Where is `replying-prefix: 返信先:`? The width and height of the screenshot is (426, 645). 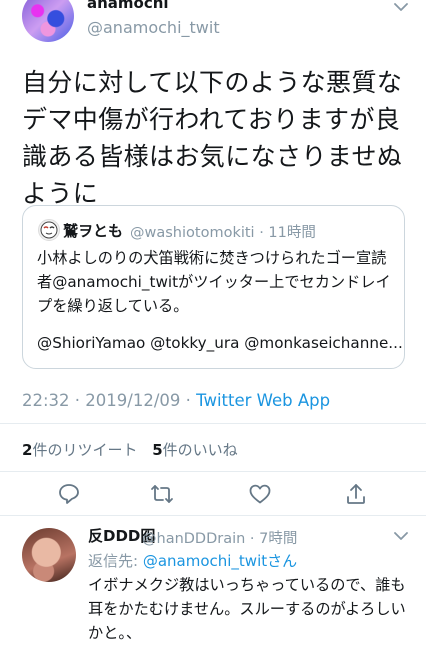 replying-prefix: 返信先: is located at coordinates (115, 561).